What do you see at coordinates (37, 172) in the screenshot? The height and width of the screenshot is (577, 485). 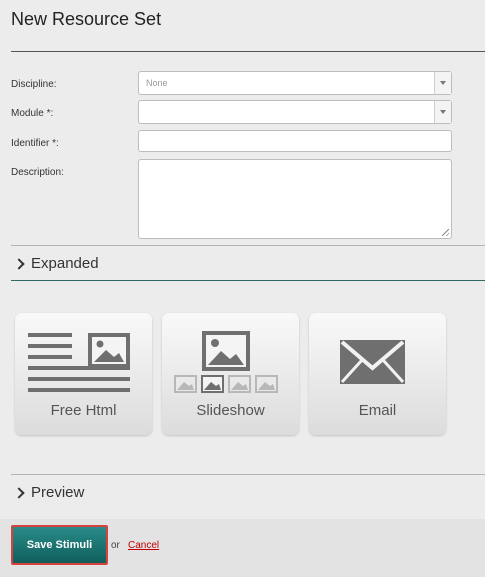 I see `description-label: Description:` at bounding box center [37, 172].